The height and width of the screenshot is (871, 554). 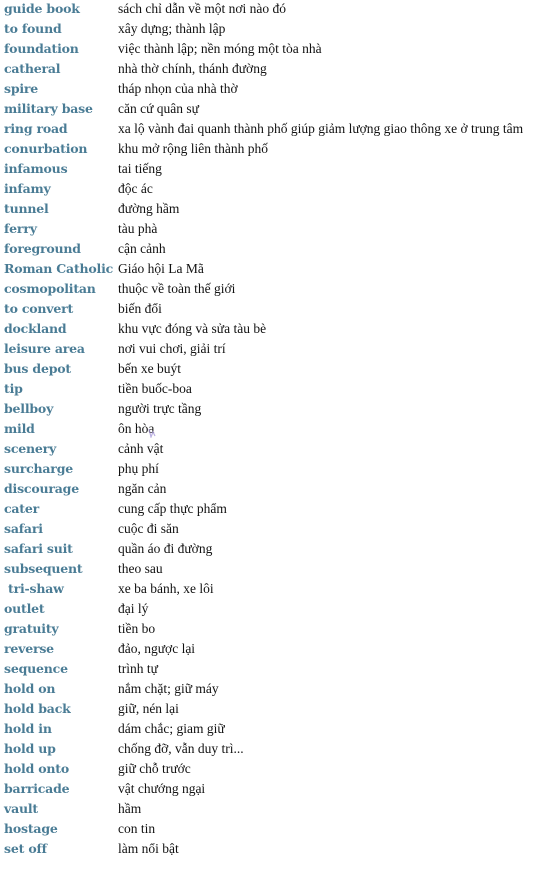 I want to click on vocab-term: dockland, so click(x=35, y=328).